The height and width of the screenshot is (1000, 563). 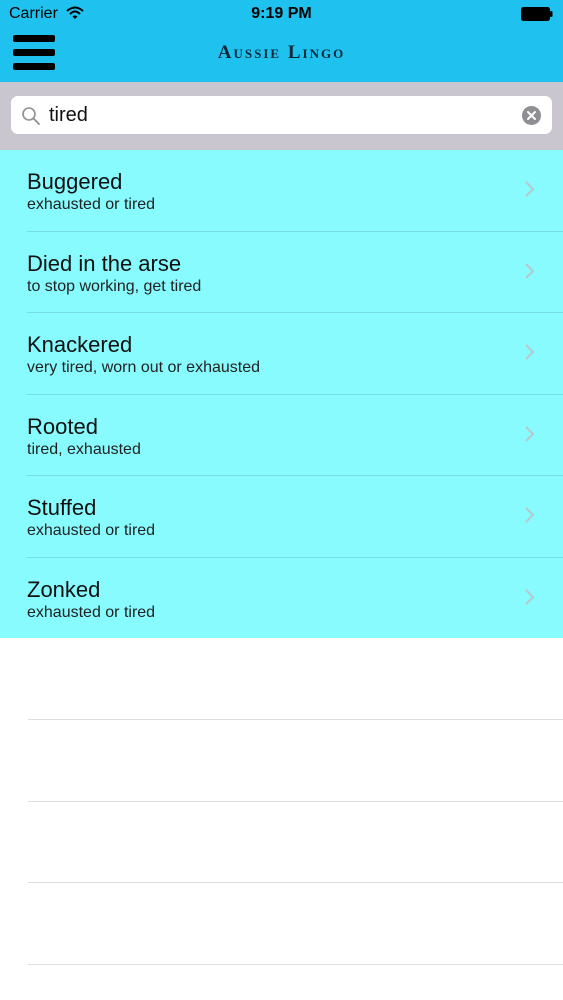 I want to click on search-input, so click(x=279, y=115).